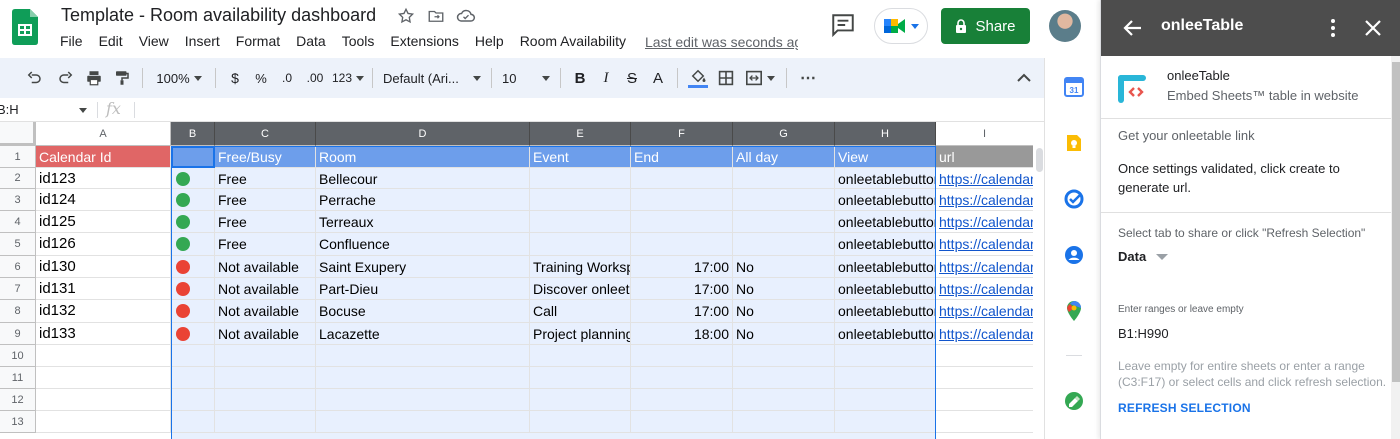 This screenshot has width=1400, height=439. I want to click on select-all-corner, so click(18, 134).